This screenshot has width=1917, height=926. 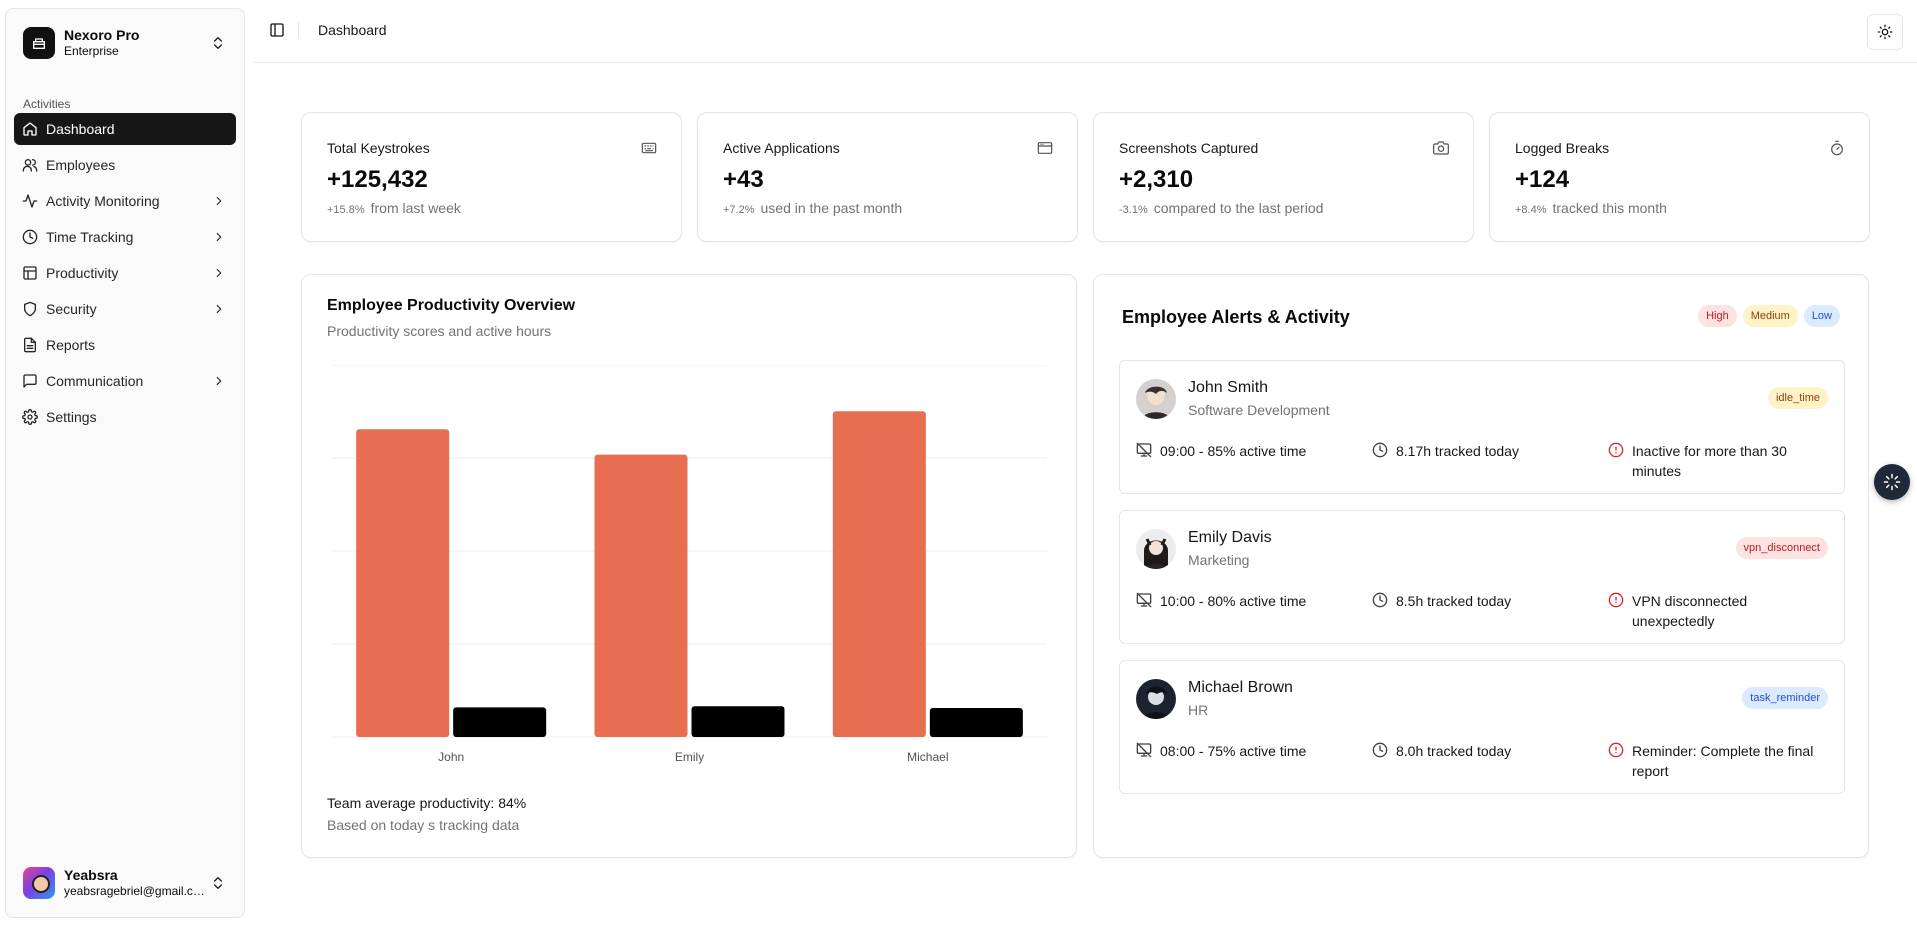 I want to click on app-window-icon, so click(x=1045, y=148).